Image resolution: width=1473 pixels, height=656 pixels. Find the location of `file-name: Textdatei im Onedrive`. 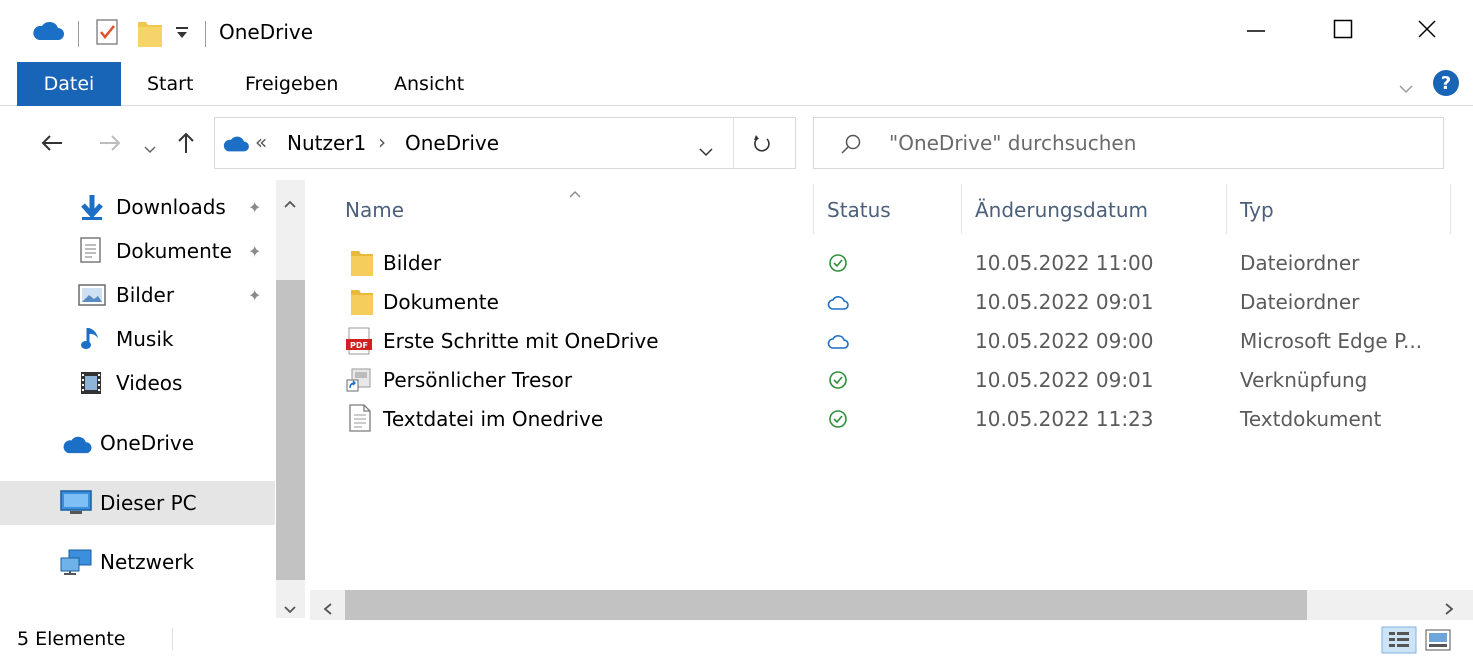

file-name: Textdatei im Onedrive is located at coordinates (493, 418).